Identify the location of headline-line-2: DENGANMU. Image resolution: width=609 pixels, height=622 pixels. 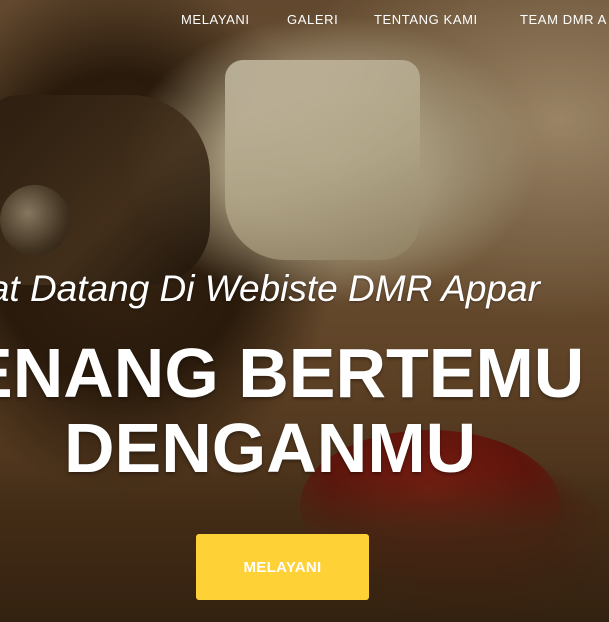
(270, 448).